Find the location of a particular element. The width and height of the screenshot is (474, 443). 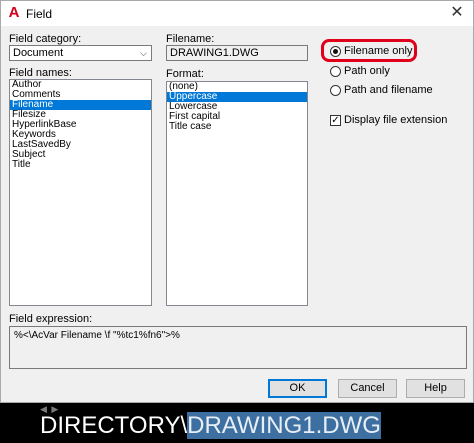

field-expression-value: %<\AcVar Filename \f "%tc1%fn6">% is located at coordinates (97, 335).